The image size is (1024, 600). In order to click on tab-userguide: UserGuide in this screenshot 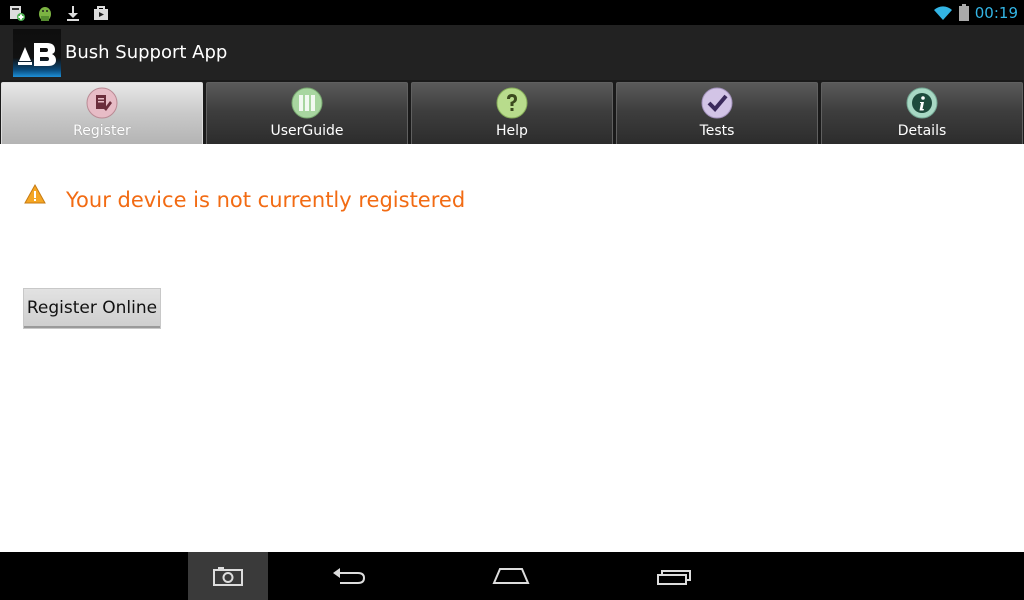, I will do `click(307, 113)`.